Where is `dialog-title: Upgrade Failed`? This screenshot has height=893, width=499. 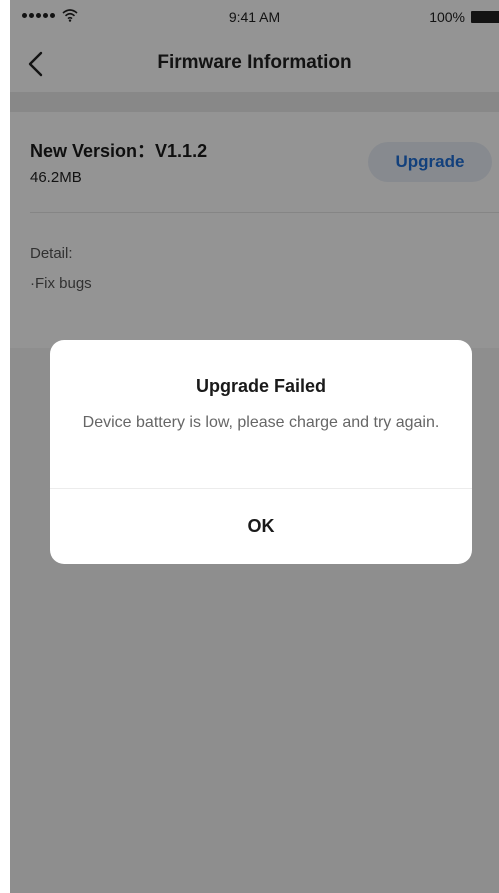 dialog-title: Upgrade Failed is located at coordinates (261, 386).